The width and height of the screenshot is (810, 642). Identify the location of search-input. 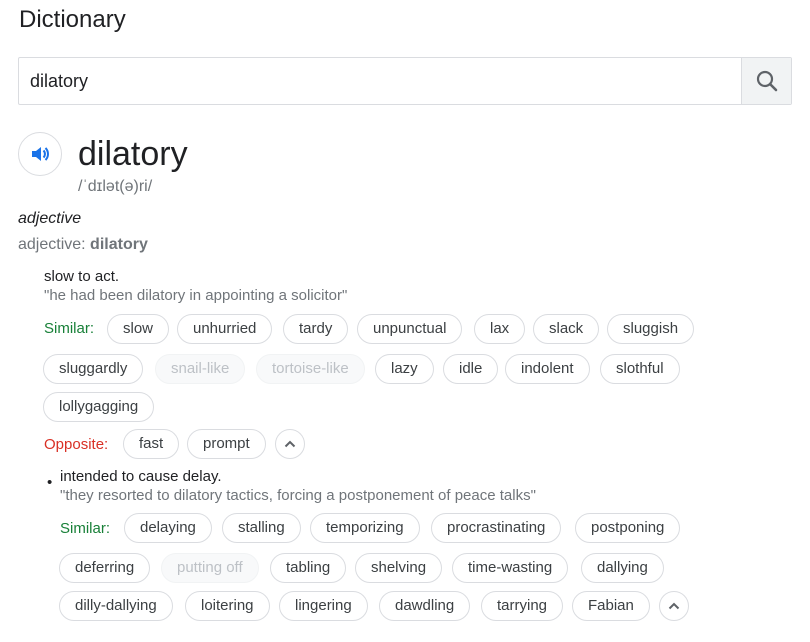
(380, 81).